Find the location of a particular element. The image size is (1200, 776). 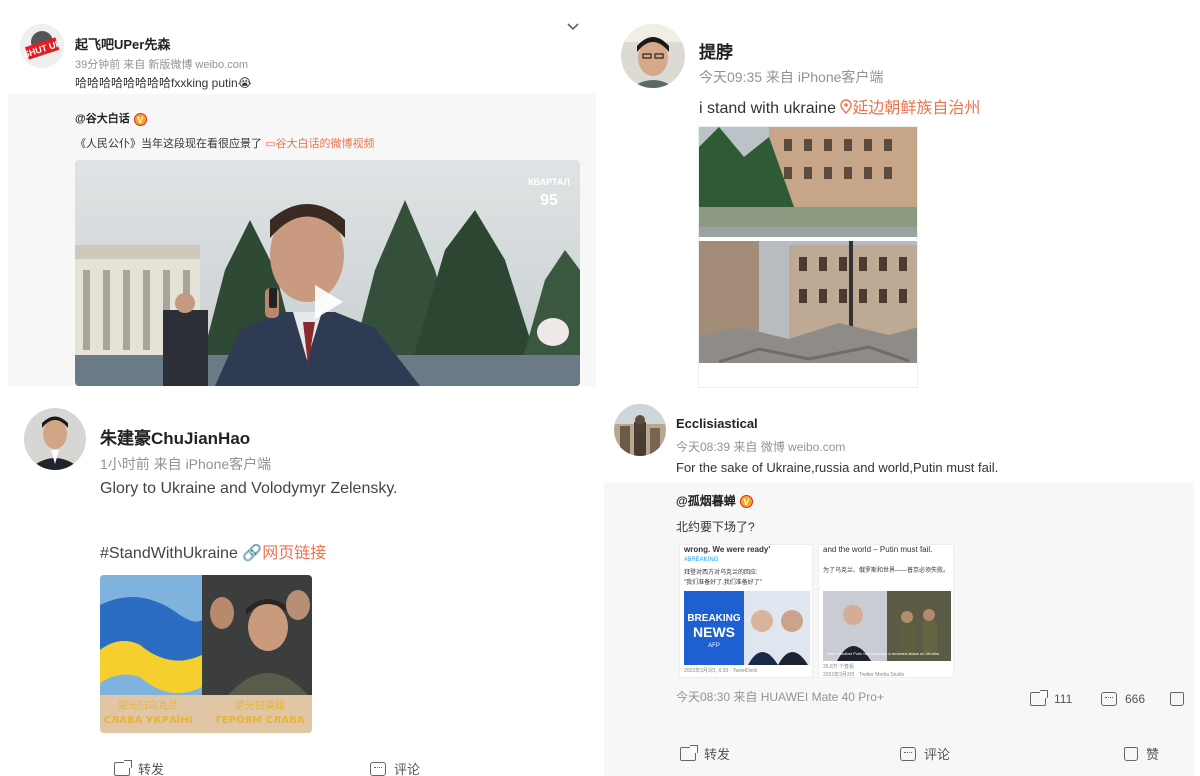

repost-author-row: @谷大白话 V is located at coordinates (111, 118).